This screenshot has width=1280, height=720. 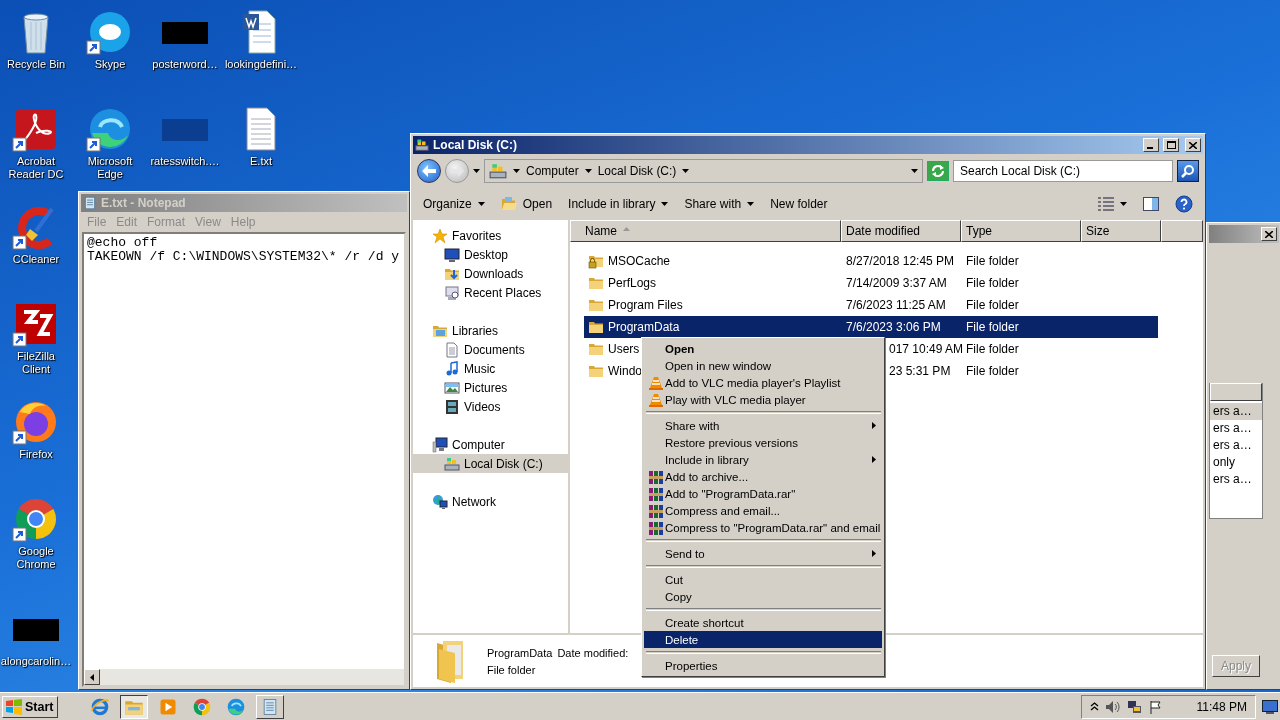 I want to click on nav-item: Documents, so click(x=490, y=349).